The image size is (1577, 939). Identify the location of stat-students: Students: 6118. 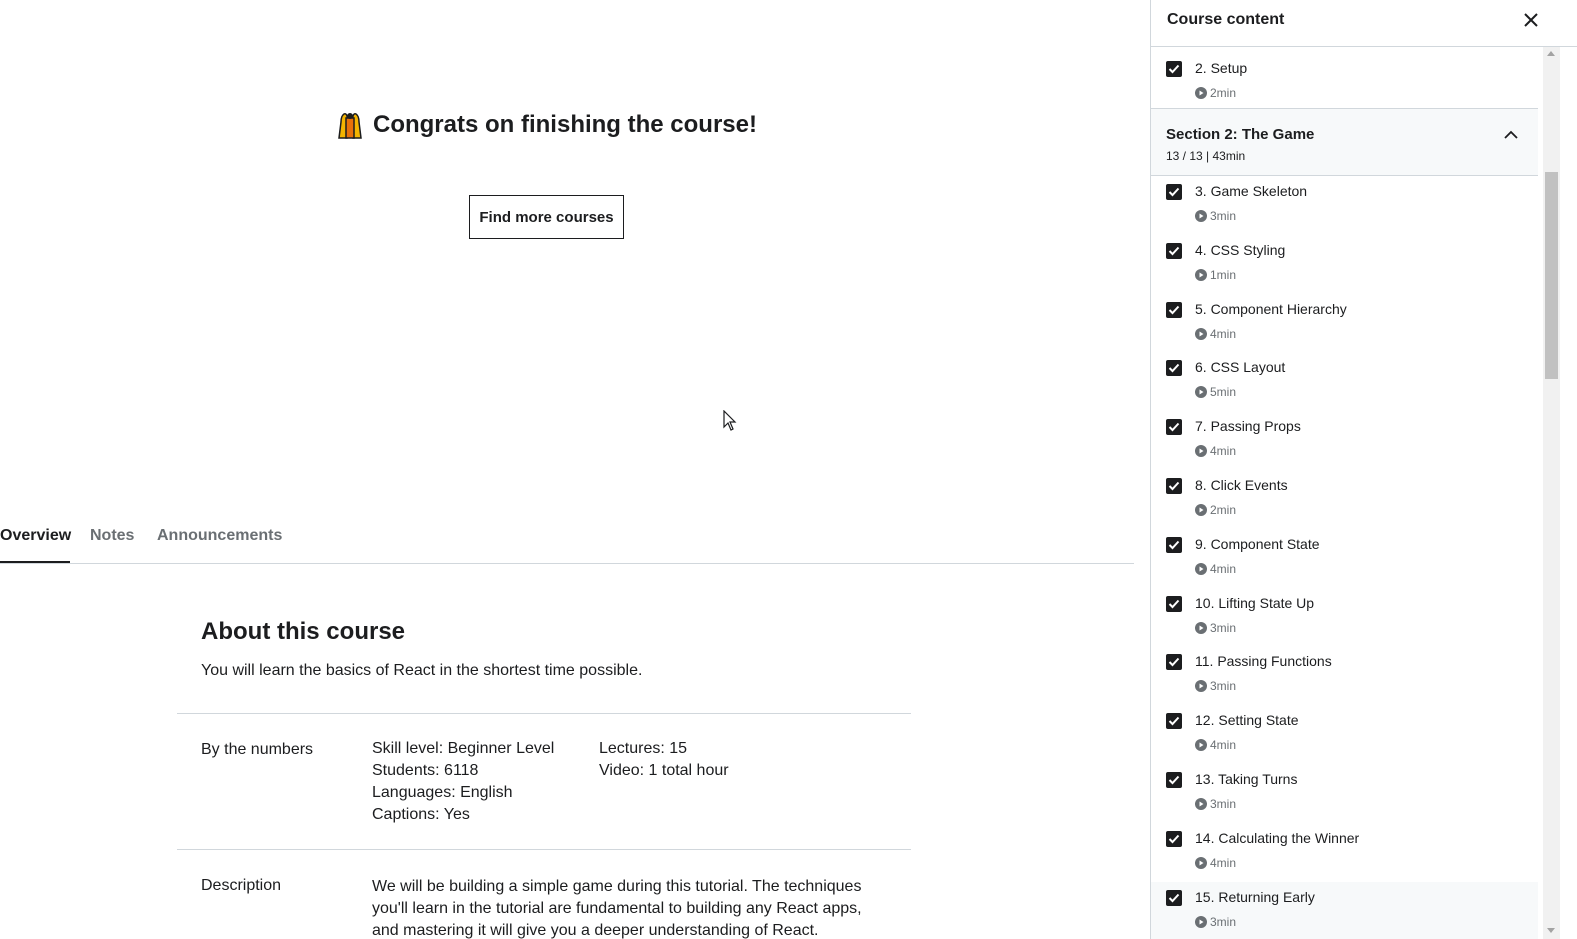
(425, 770).